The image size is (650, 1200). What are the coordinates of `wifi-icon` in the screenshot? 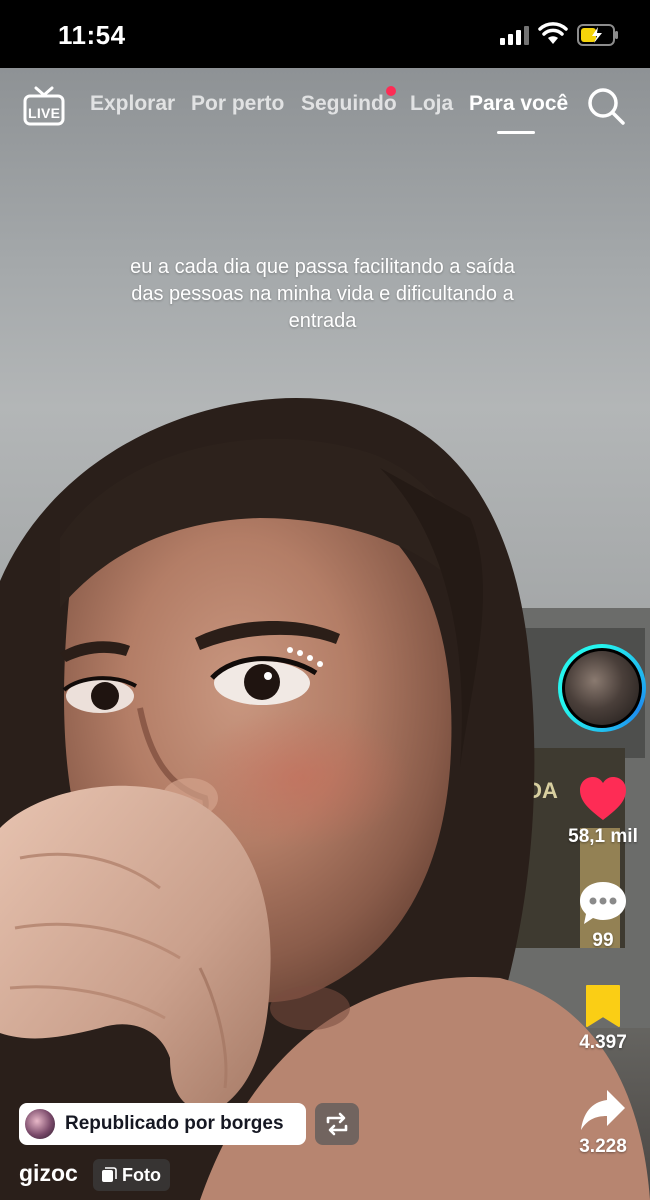 It's located at (553, 33).